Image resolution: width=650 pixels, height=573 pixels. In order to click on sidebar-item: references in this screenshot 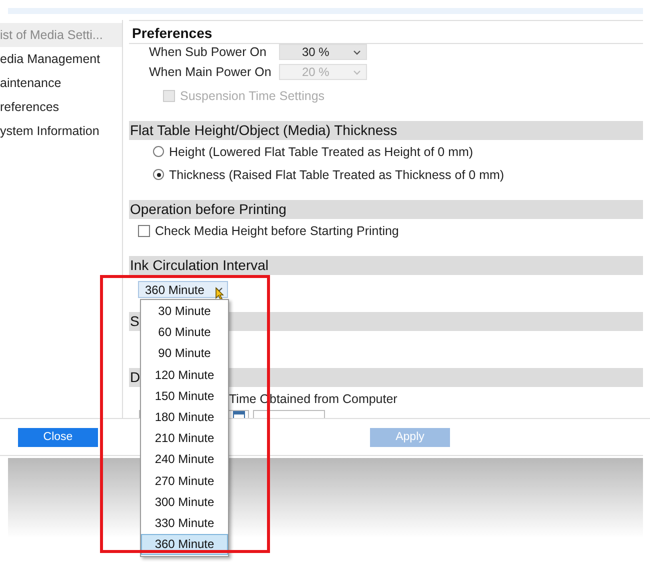, I will do `click(61, 107)`.